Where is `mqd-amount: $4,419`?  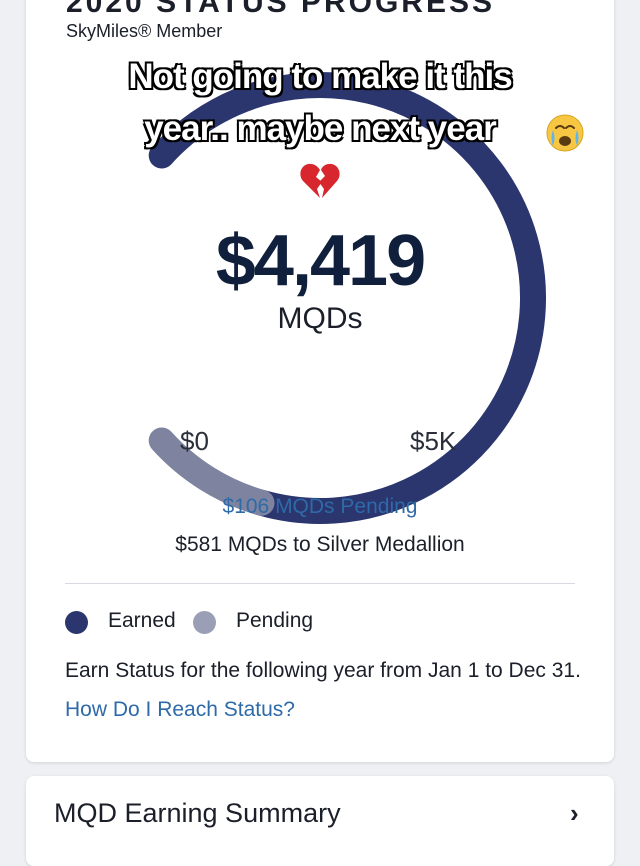 mqd-amount: $4,419 is located at coordinates (320, 261).